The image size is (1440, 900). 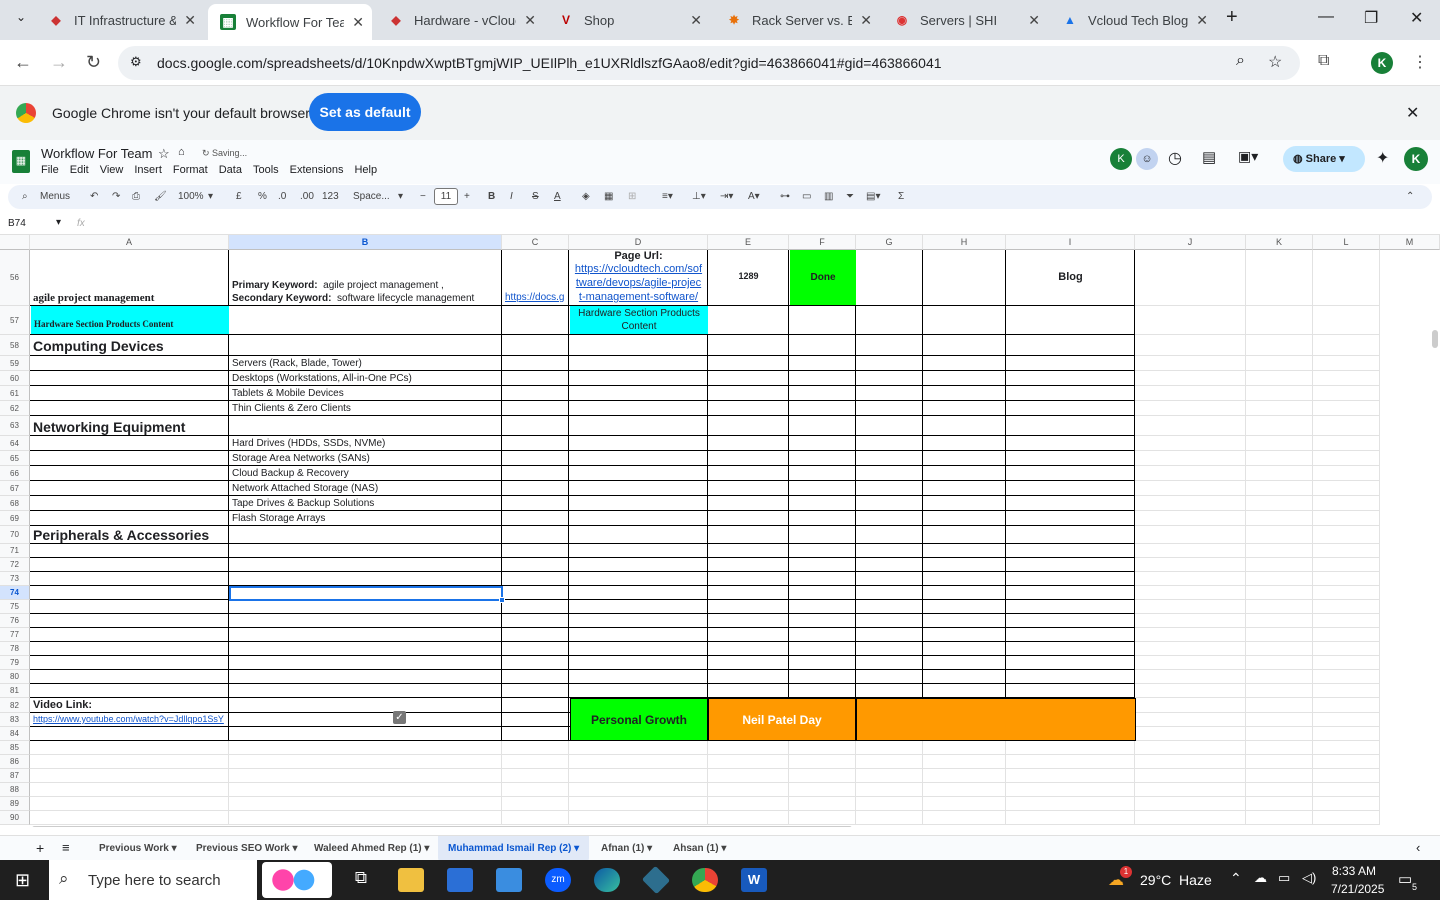 I want to click on cell-i59, so click(x=1070, y=363).